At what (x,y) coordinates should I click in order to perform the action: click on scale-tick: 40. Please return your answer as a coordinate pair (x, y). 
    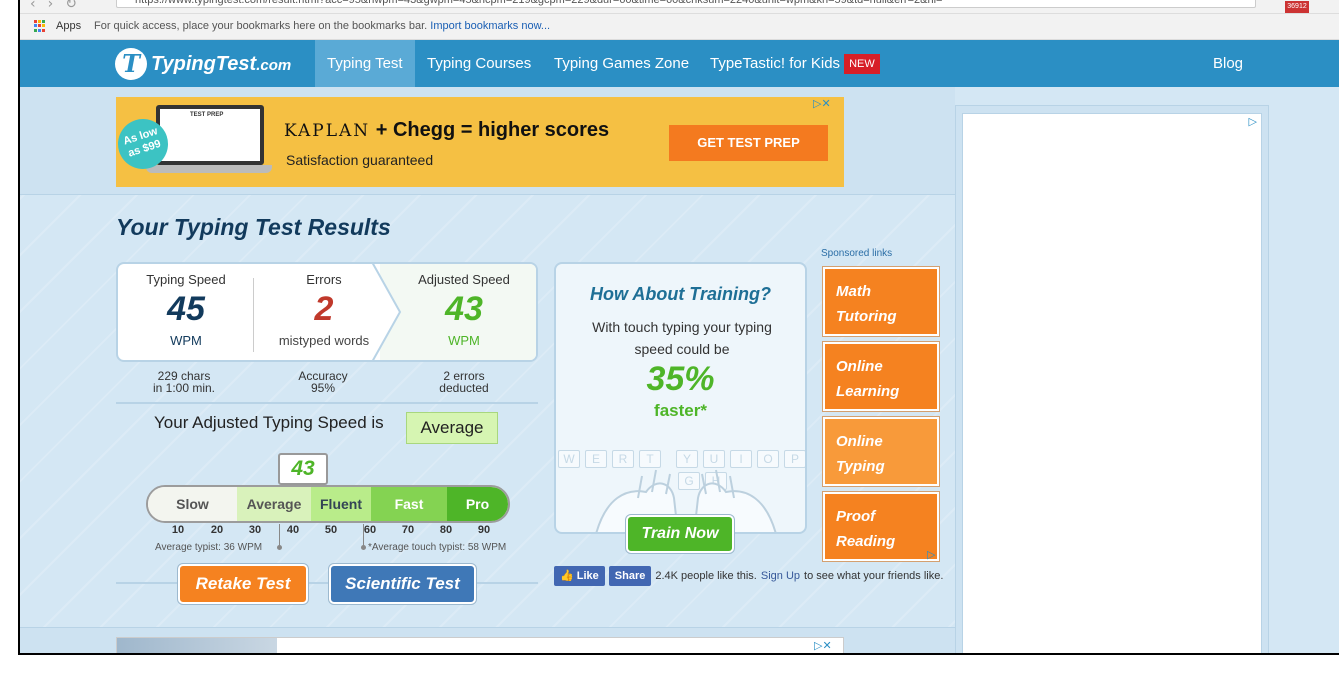
    Looking at the image, I should click on (293, 530).